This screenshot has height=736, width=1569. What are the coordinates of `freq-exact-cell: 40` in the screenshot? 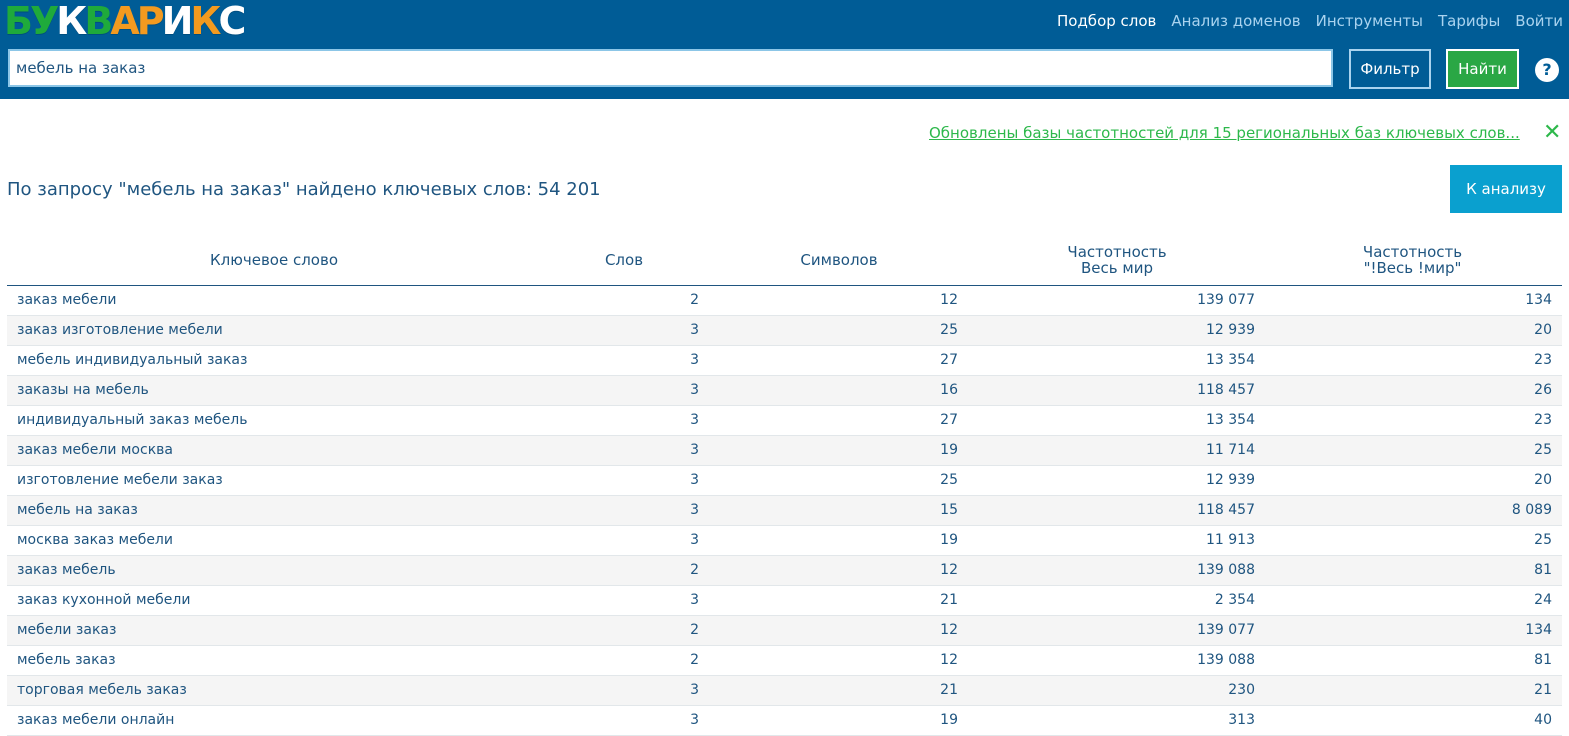 It's located at (1543, 720).